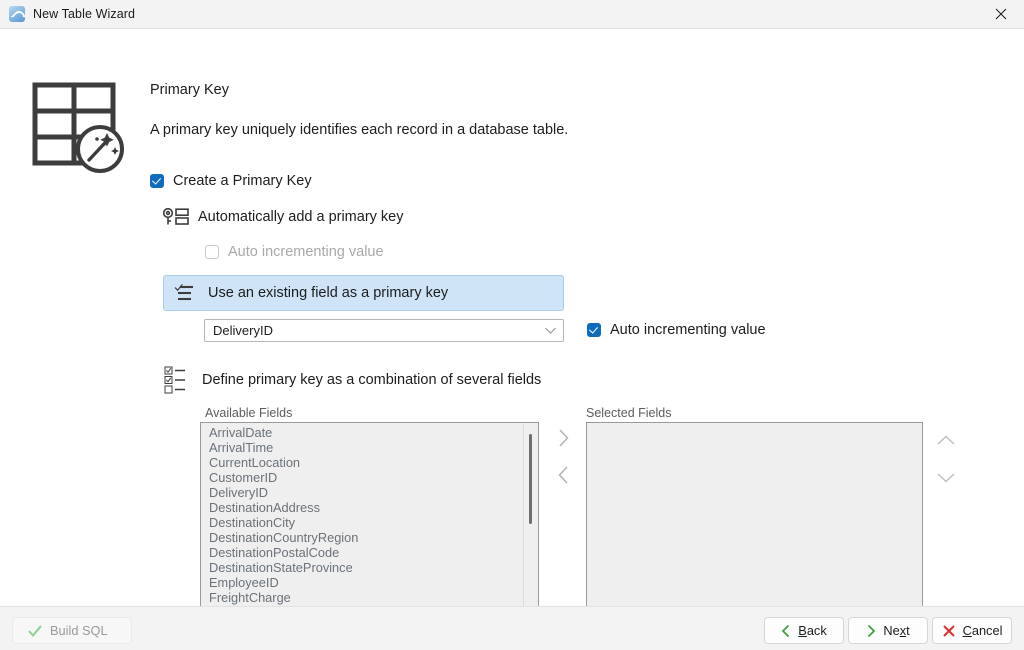  Describe the element at coordinates (189, 90) in the screenshot. I see `page-title: Primary Key` at that location.